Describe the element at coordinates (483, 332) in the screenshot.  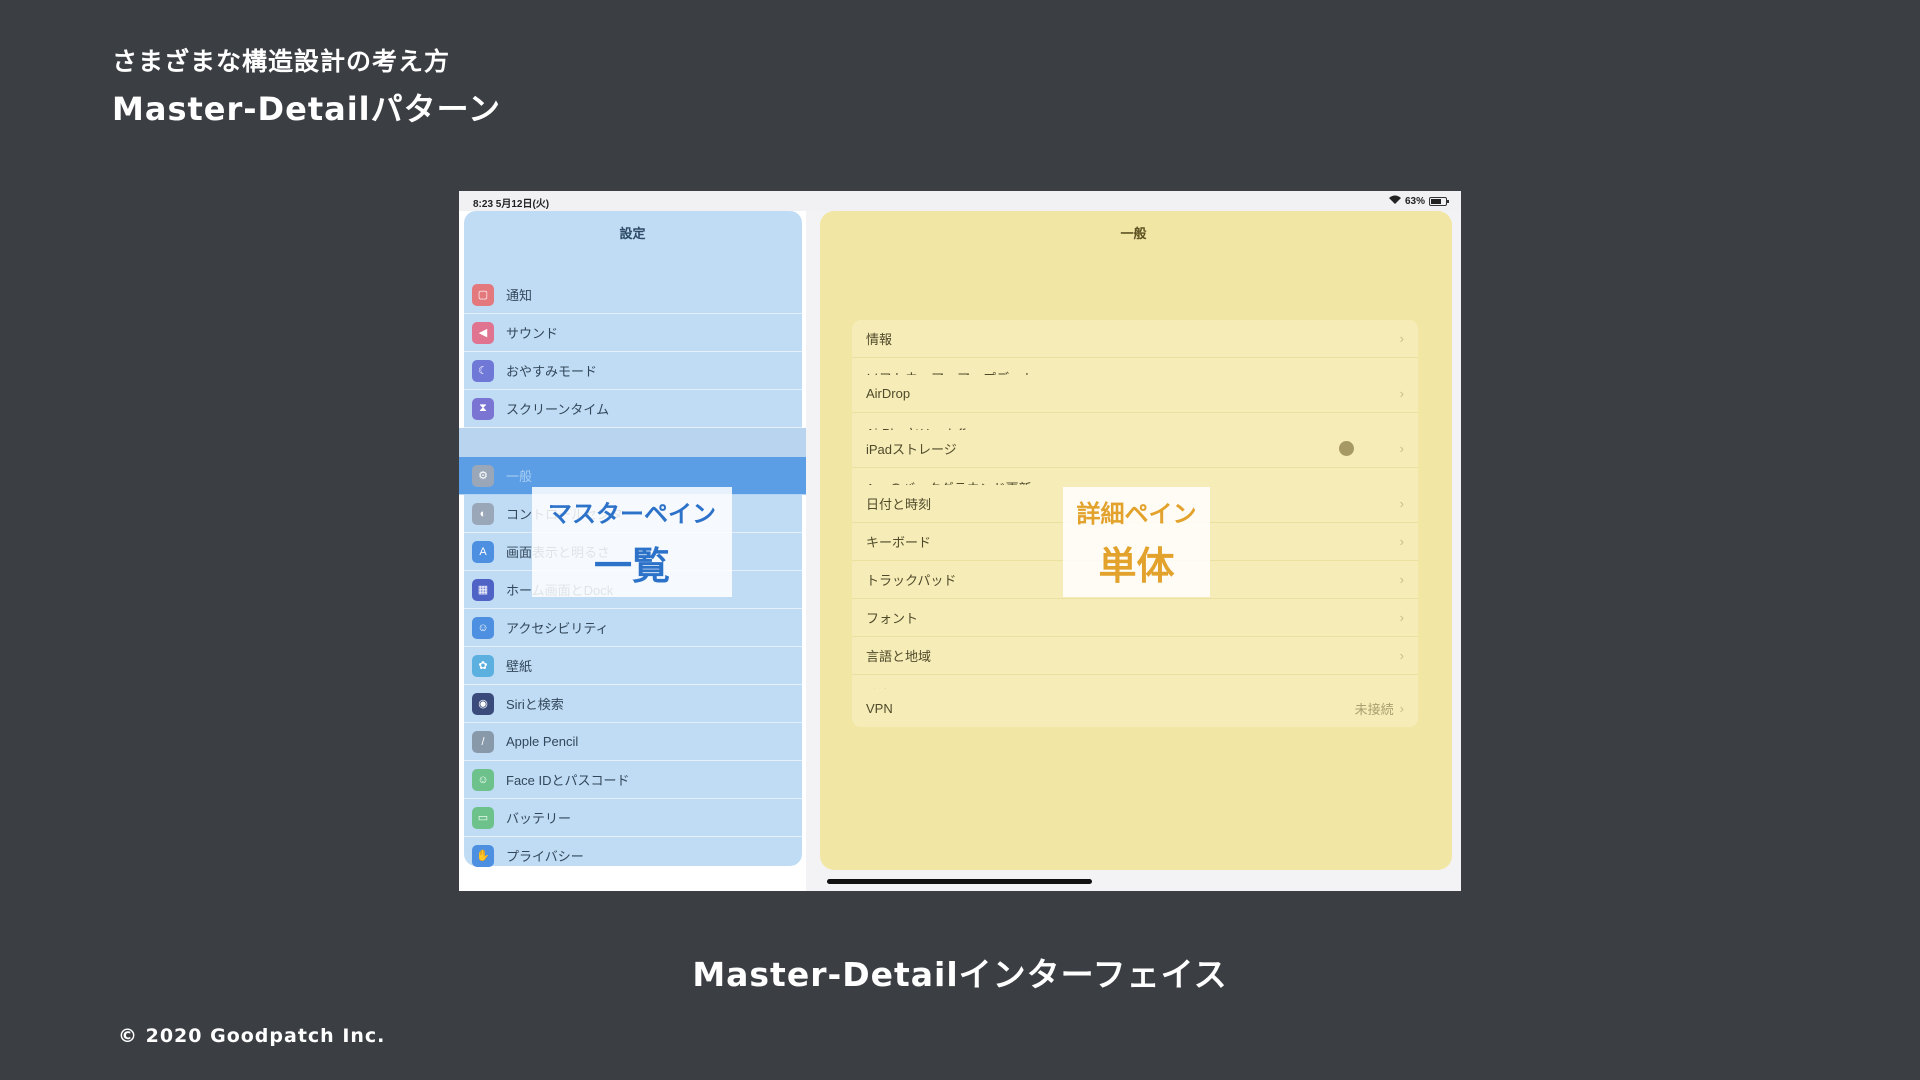
I see `sound-icon: ◀` at that location.